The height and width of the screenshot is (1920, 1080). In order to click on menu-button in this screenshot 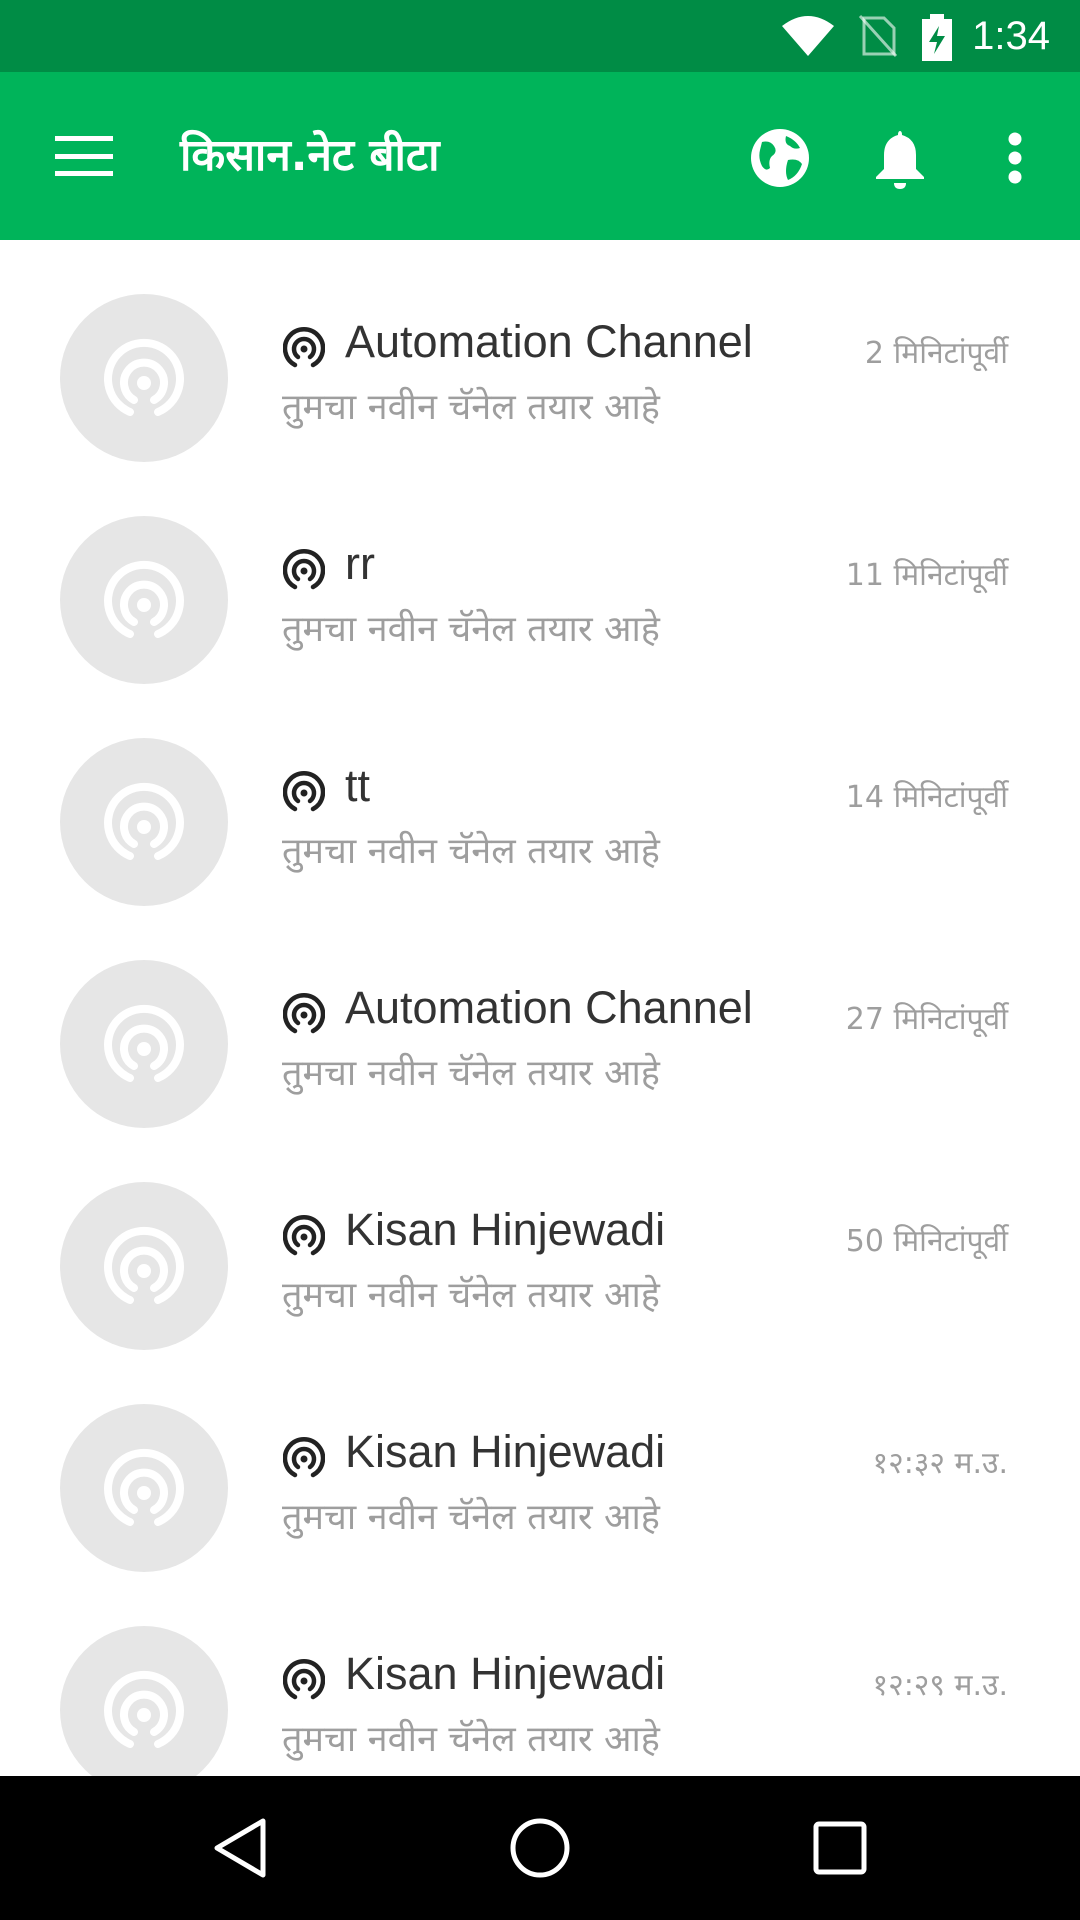, I will do `click(84, 156)`.